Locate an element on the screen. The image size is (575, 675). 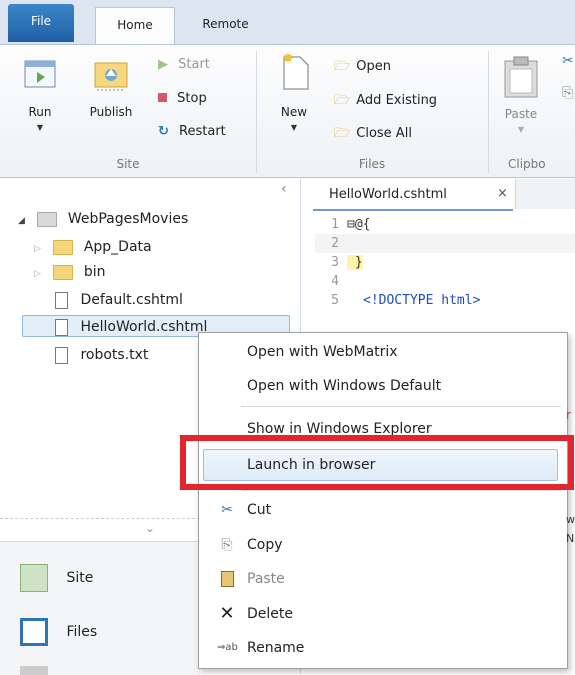
tab-strip-fill is located at coordinates (545, 194).